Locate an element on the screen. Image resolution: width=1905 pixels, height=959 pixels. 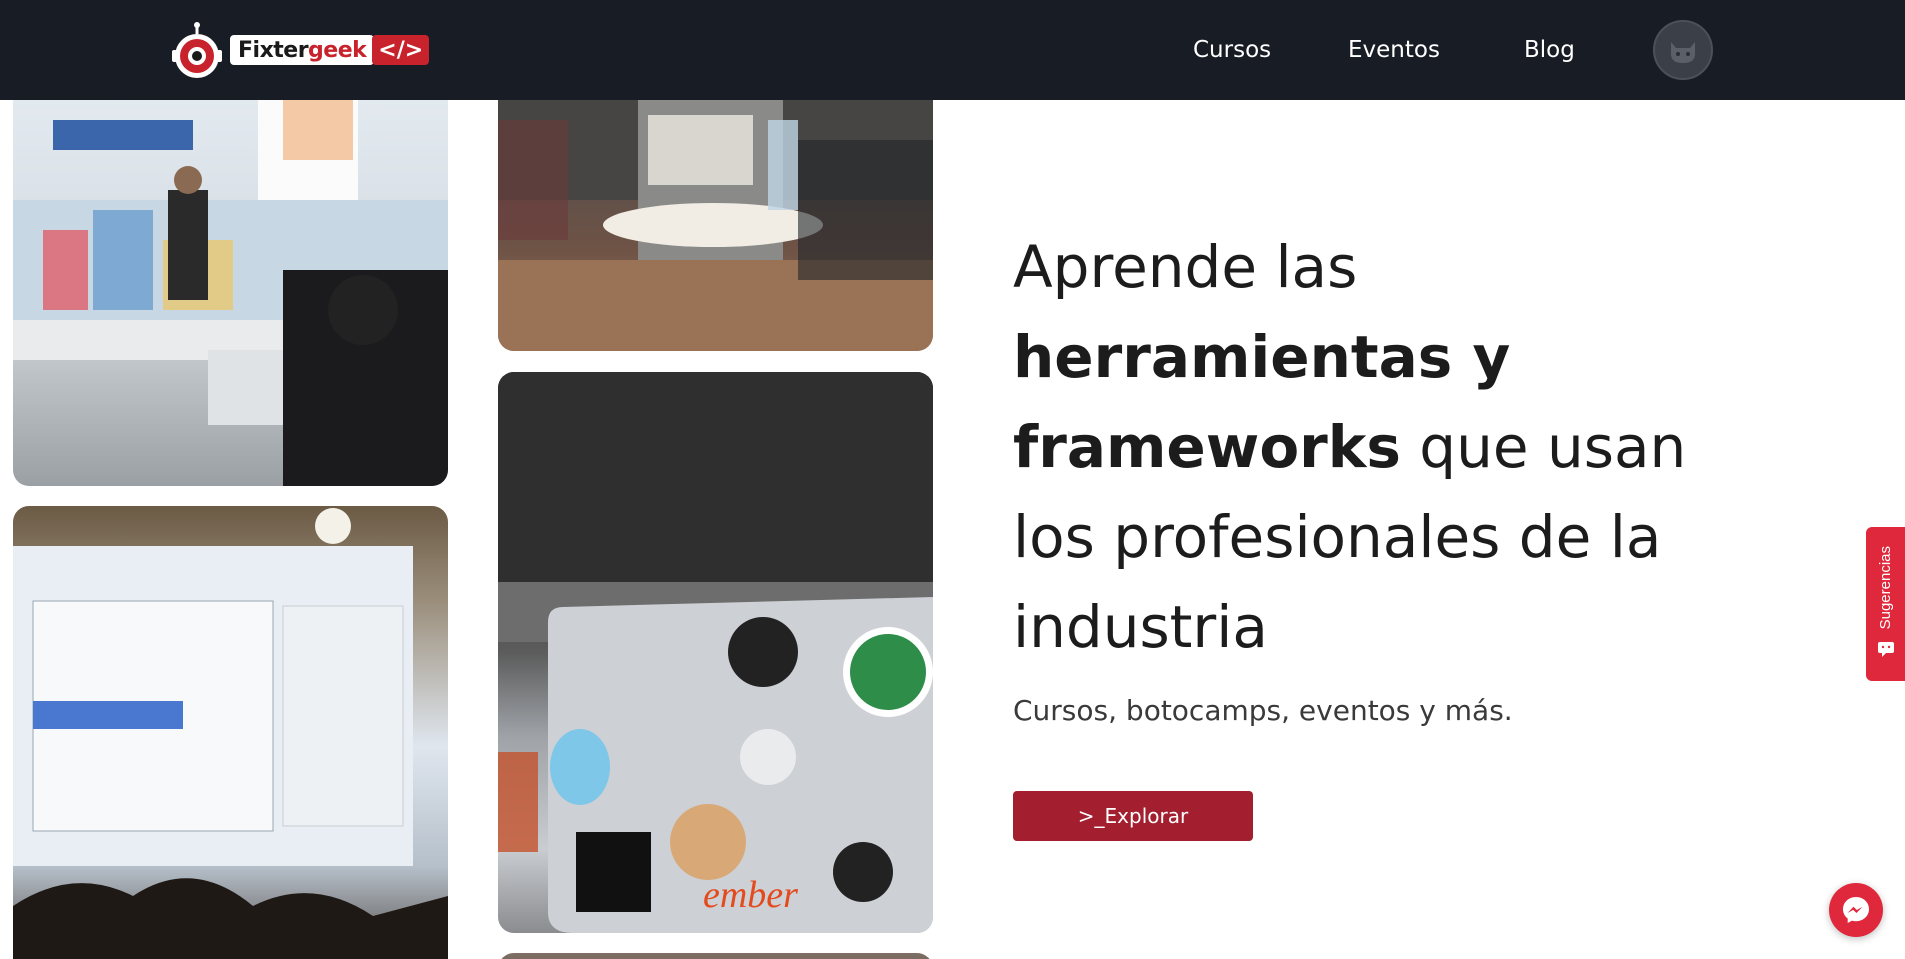
user-avatar-icon is located at coordinates (1683, 52).